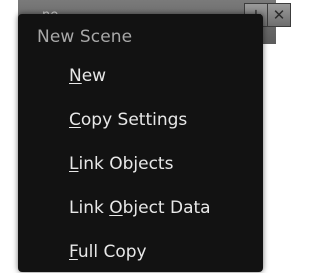  What do you see at coordinates (126, 164) in the screenshot?
I see `menu-item-label: ink Objects` at bounding box center [126, 164].